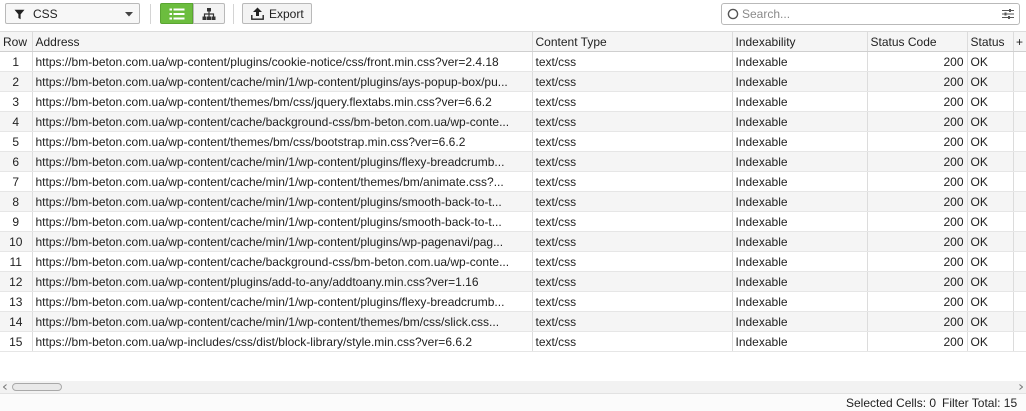 The image size is (1026, 411). Describe the element at coordinates (16, 41) in the screenshot. I see `column-header-row: Row` at that location.